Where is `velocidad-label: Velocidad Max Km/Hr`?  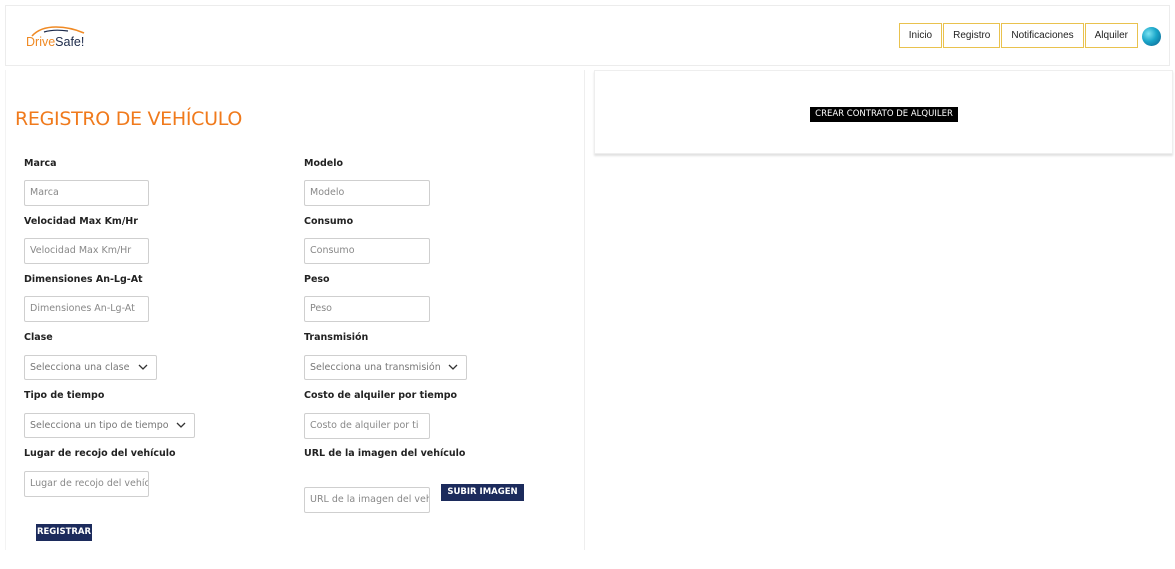 velocidad-label: Velocidad Max Km/Hr is located at coordinates (81, 221).